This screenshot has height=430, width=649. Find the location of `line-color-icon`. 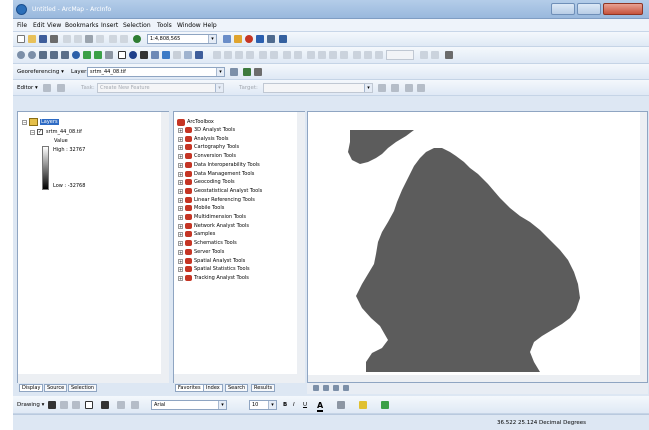

line-color-icon is located at coordinates (363, 405).